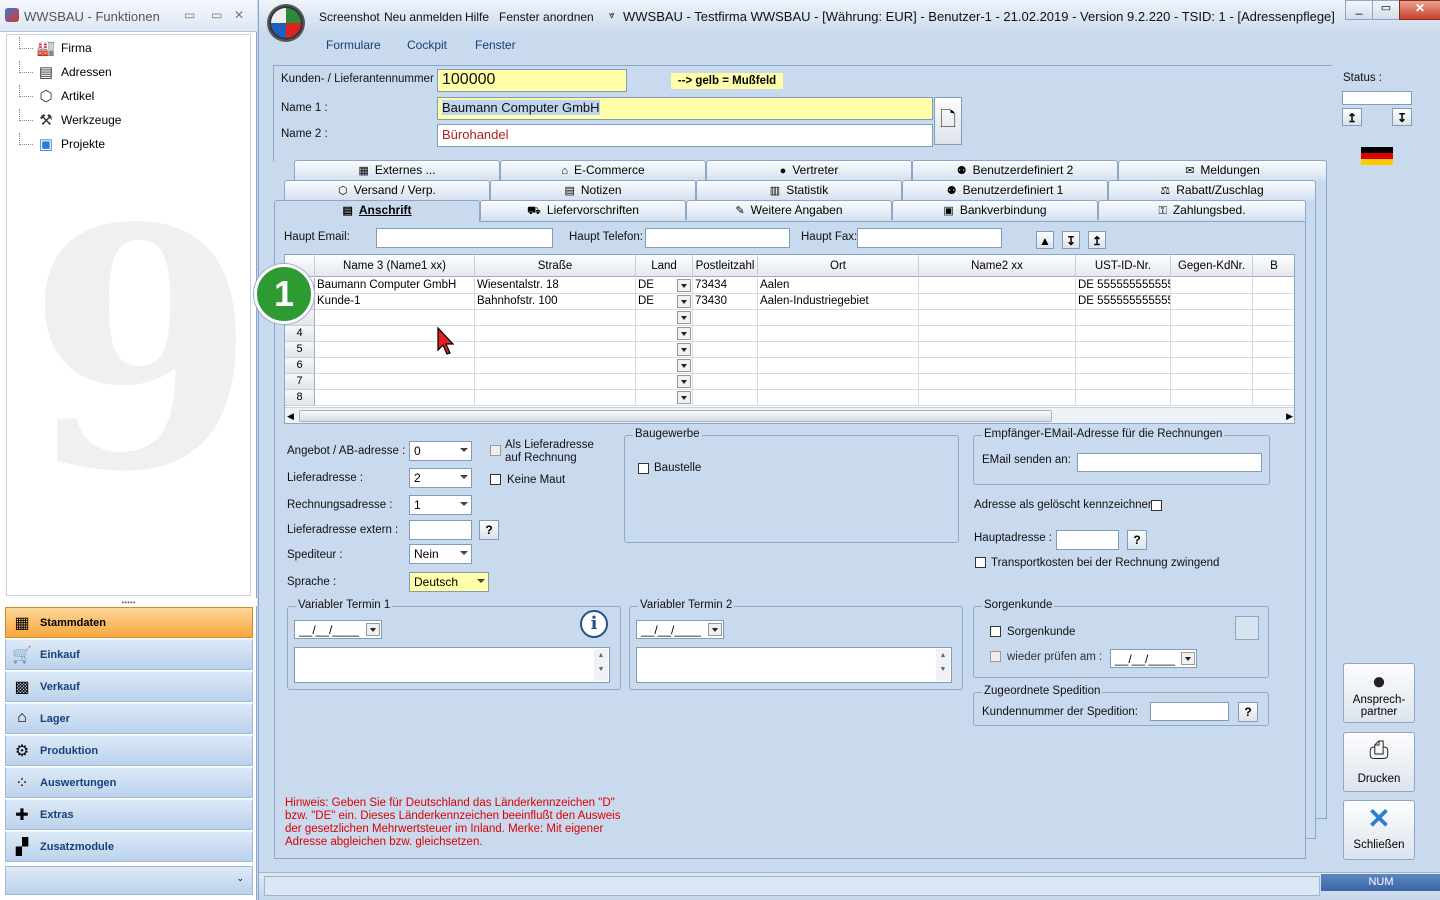  What do you see at coordinates (1359, 10) in the screenshot?
I see `minimize-button: _` at bounding box center [1359, 10].